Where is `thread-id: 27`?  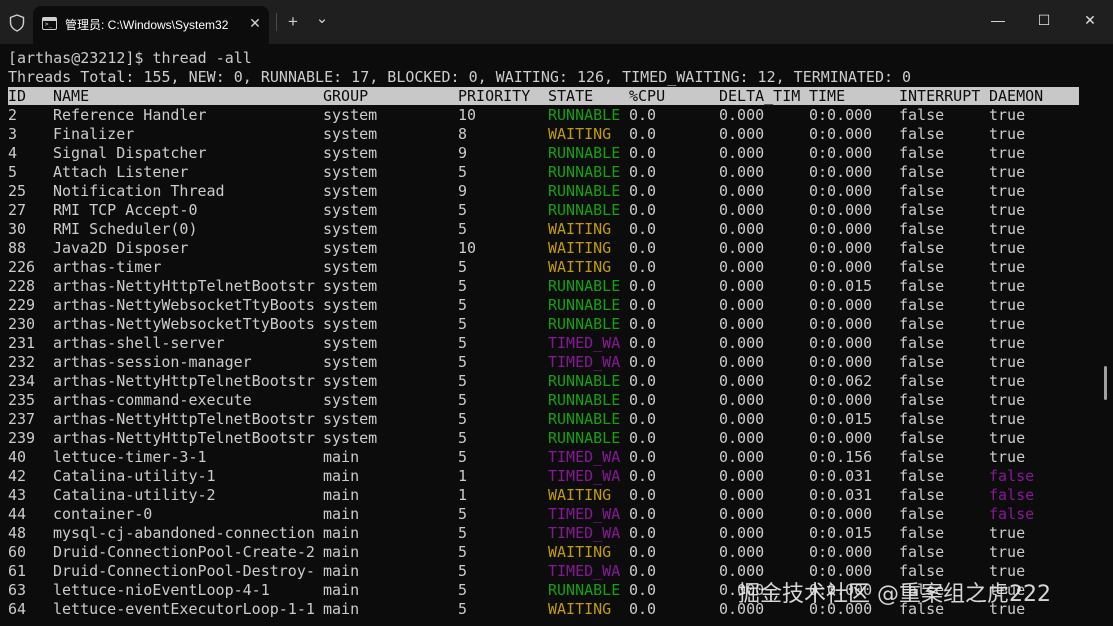 thread-id: 27 is located at coordinates (17, 210).